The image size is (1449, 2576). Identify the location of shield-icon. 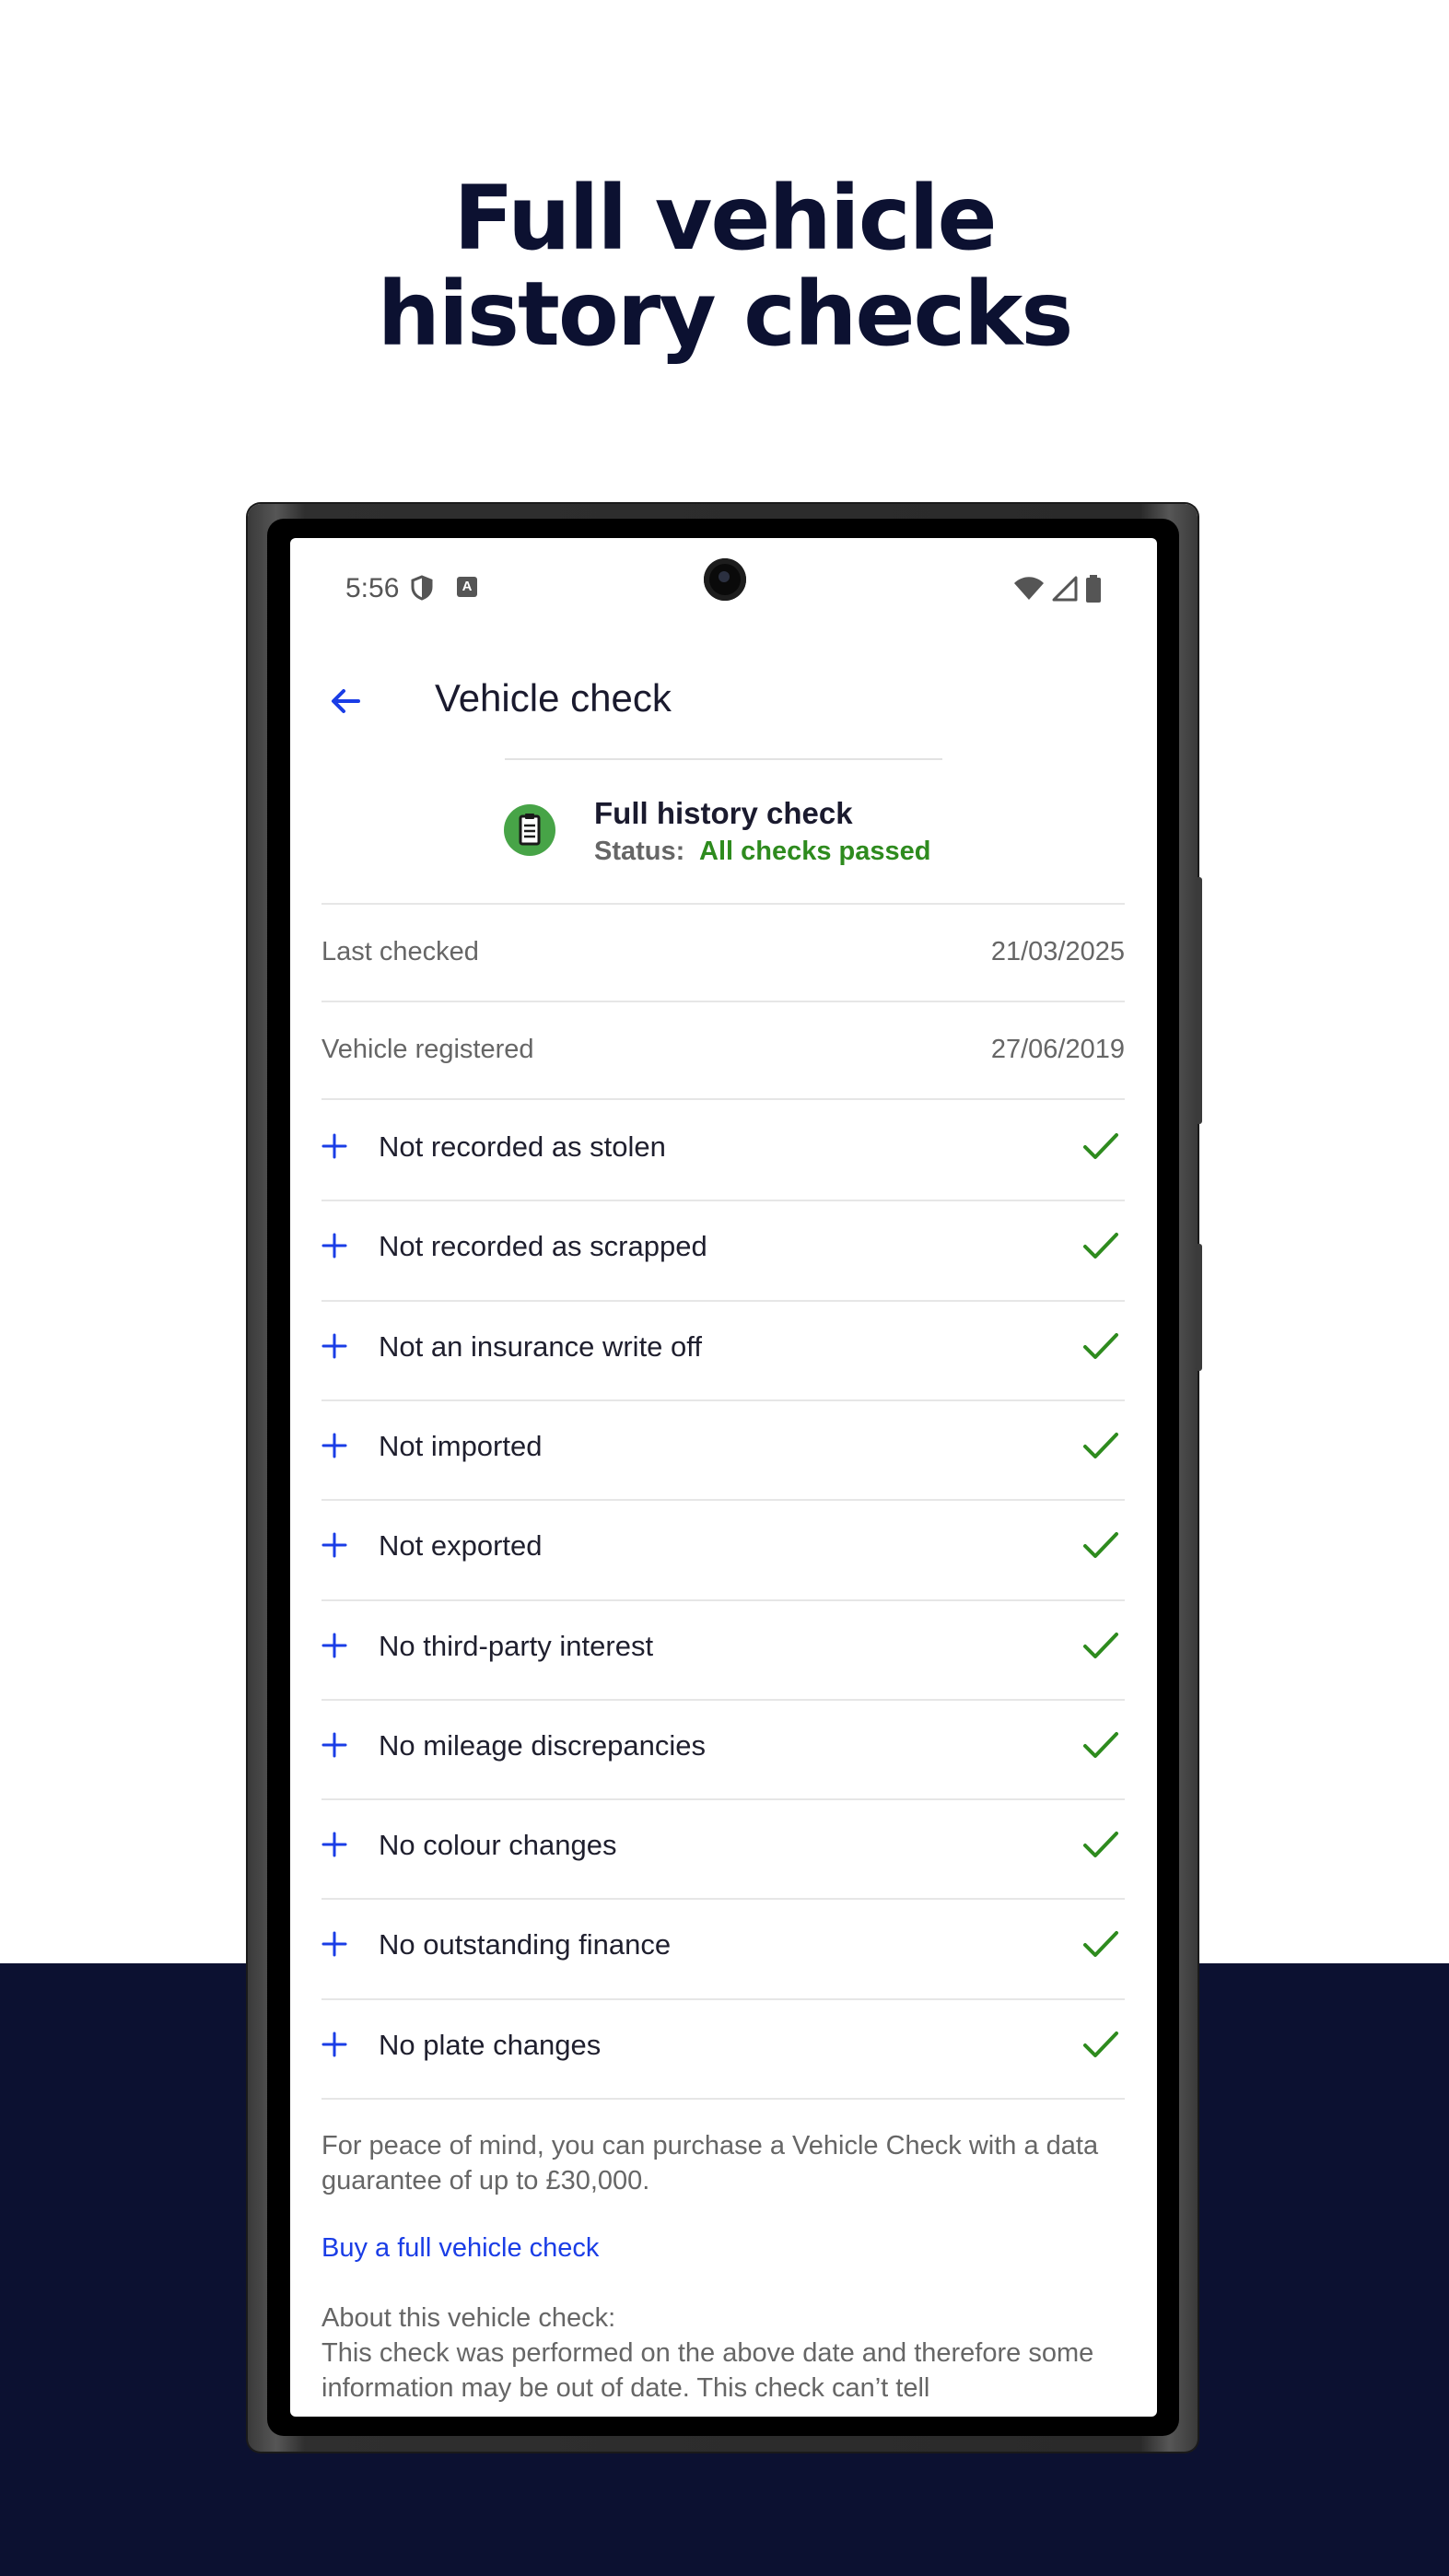
(422, 588).